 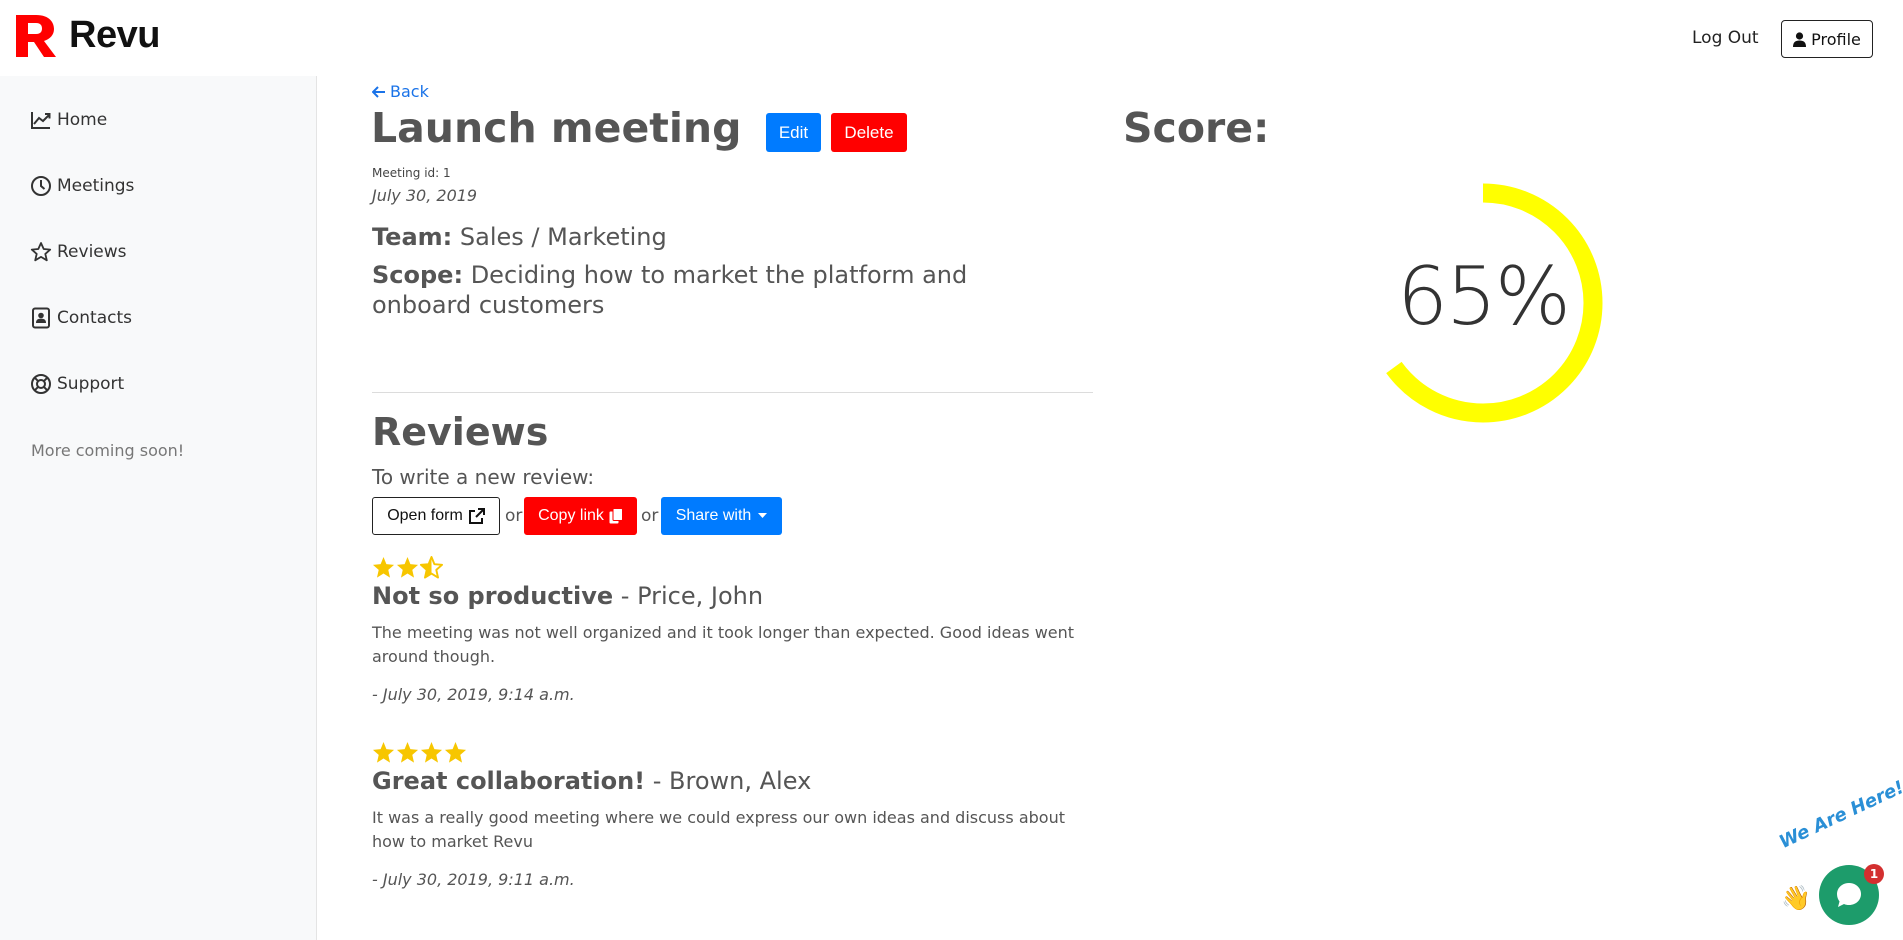 What do you see at coordinates (1800, 39) in the screenshot?
I see `user-icon` at bounding box center [1800, 39].